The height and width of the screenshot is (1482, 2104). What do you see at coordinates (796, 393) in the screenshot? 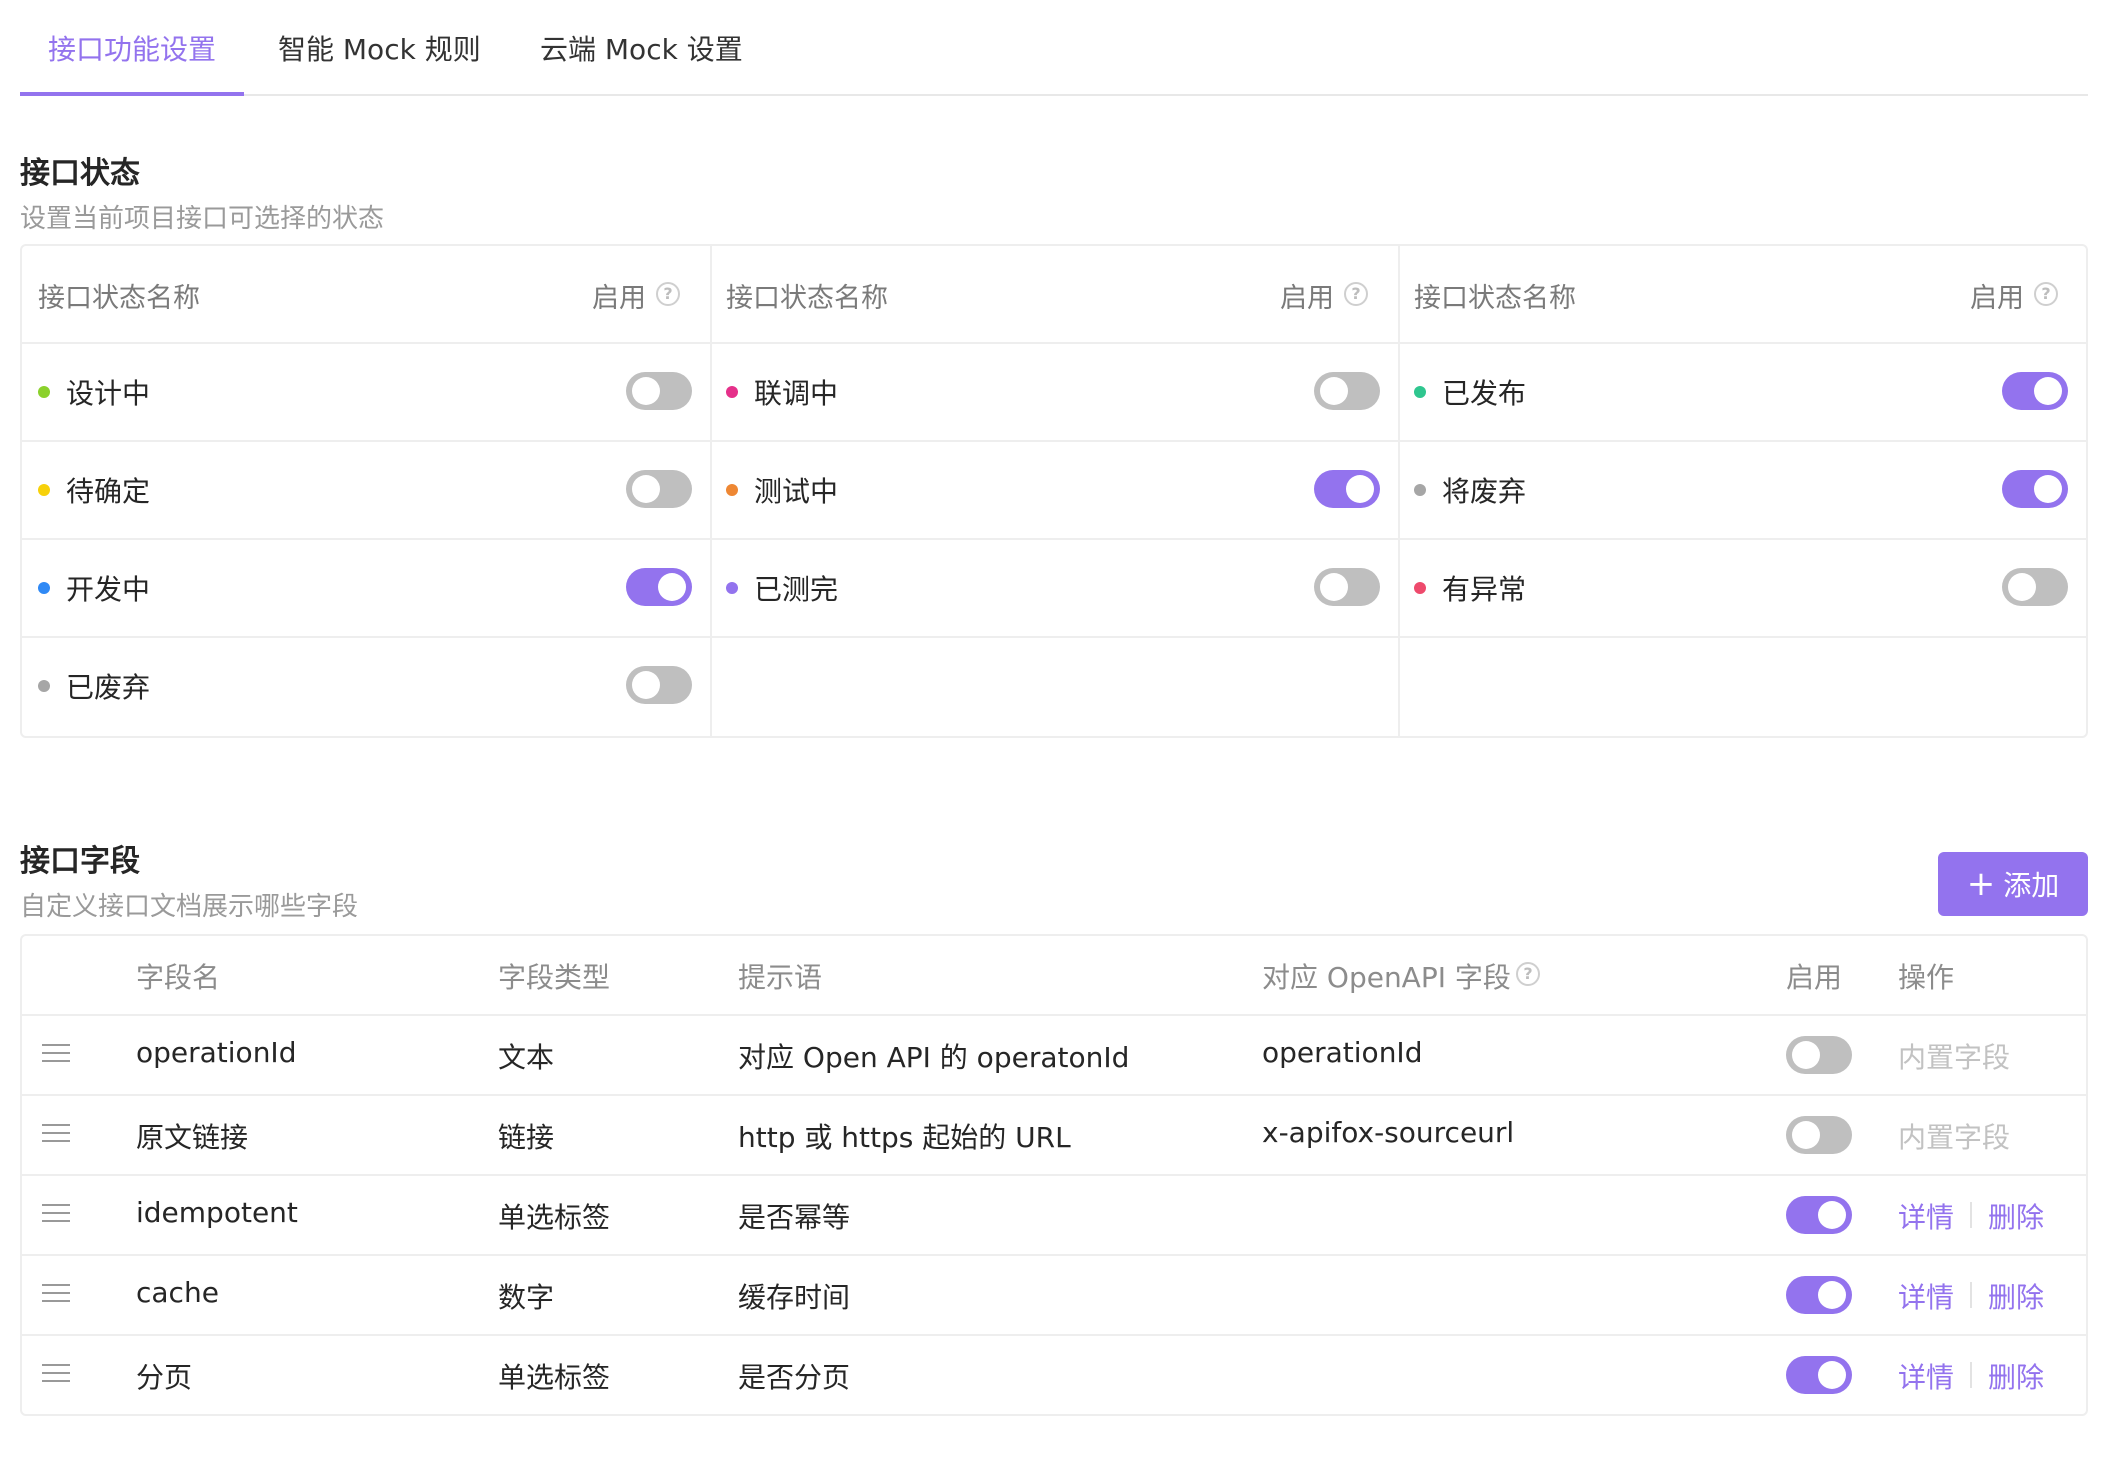
I see `status-label-integrating: 联调中` at bounding box center [796, 393].